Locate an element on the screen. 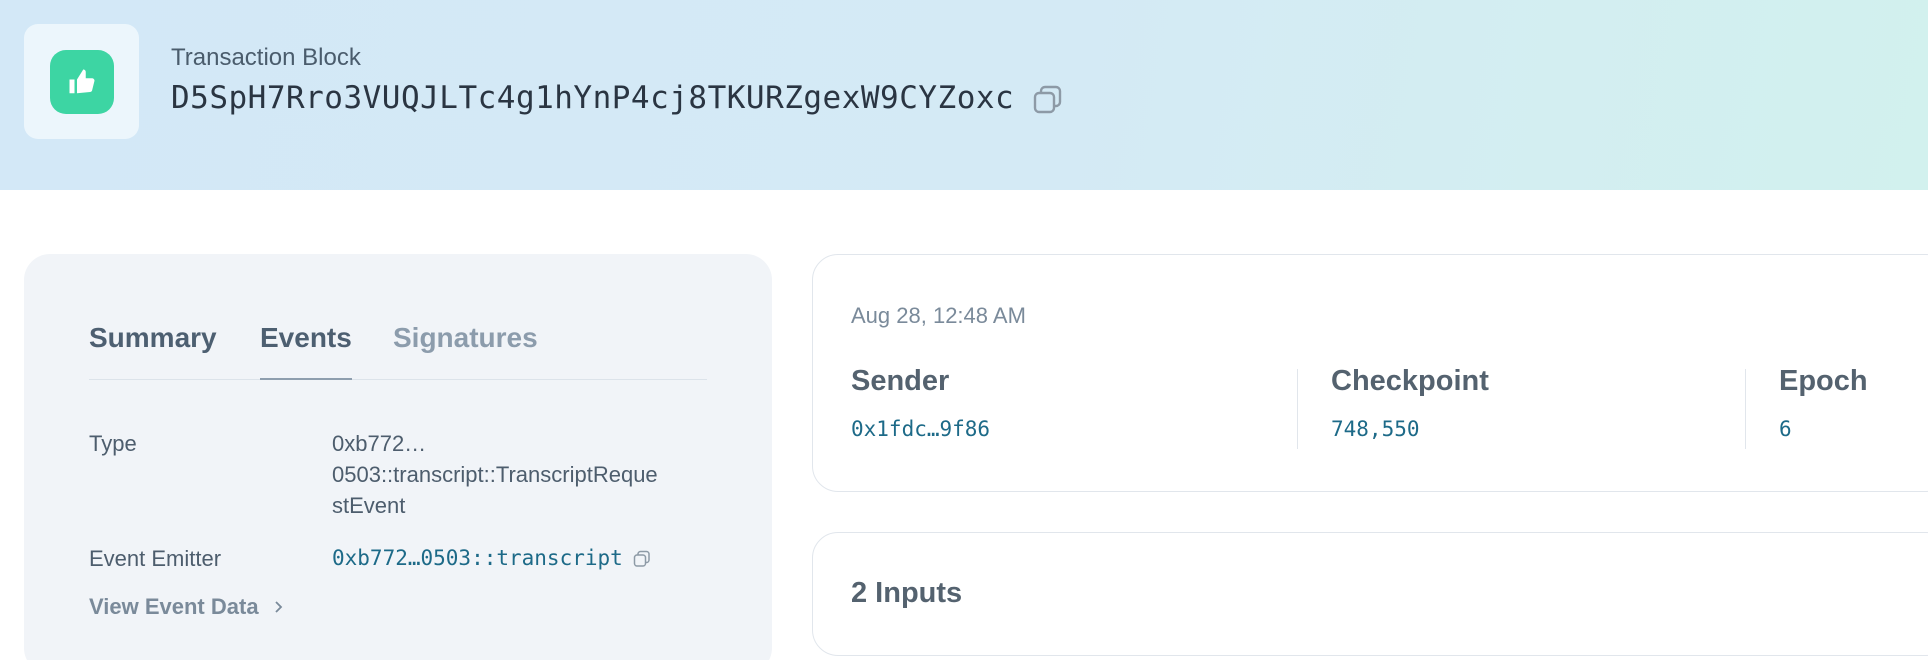  sender-label: Sender is located at coordinates (900, 381).